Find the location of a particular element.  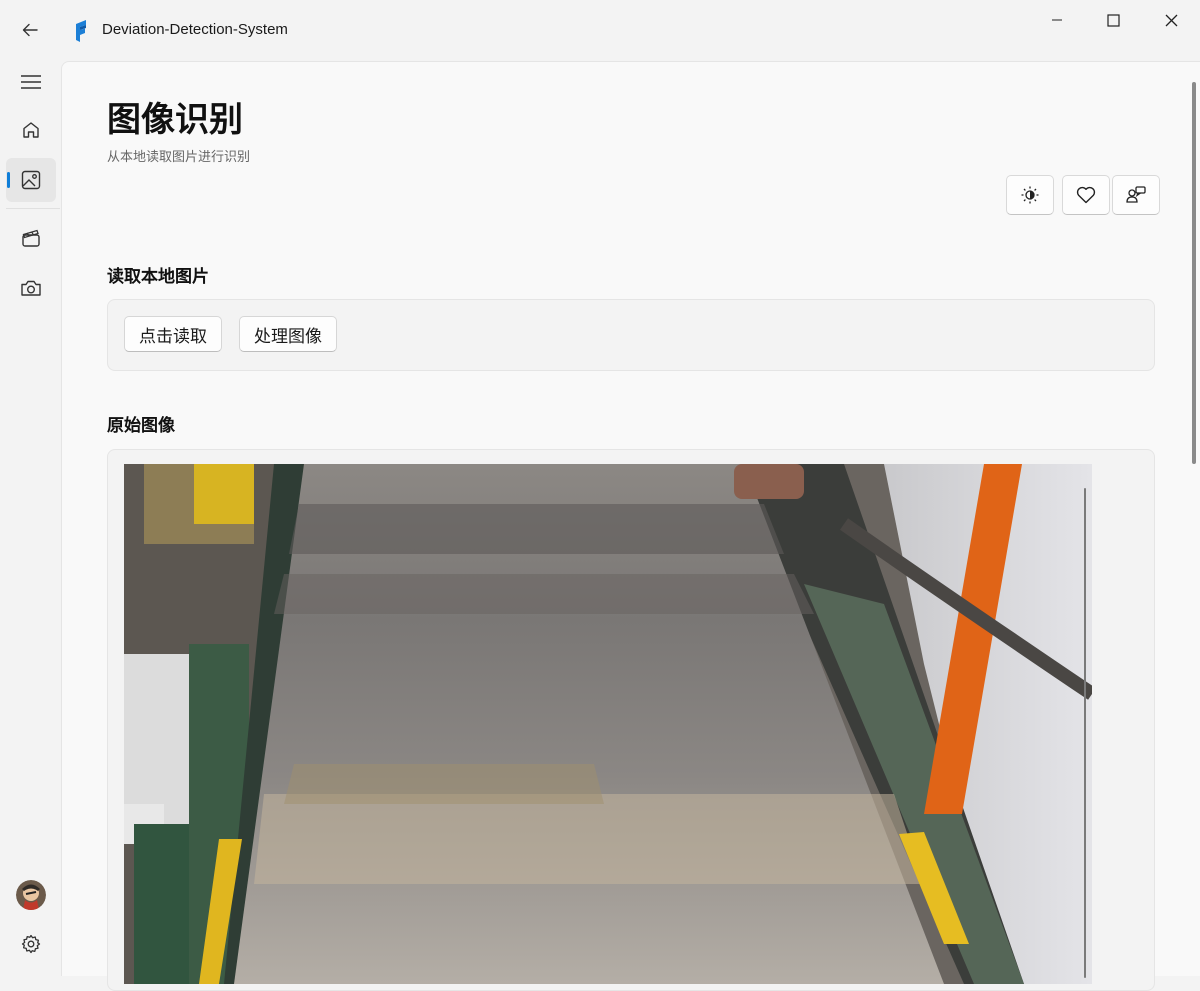

nav-item-camera is located at coordinates (31, 288).